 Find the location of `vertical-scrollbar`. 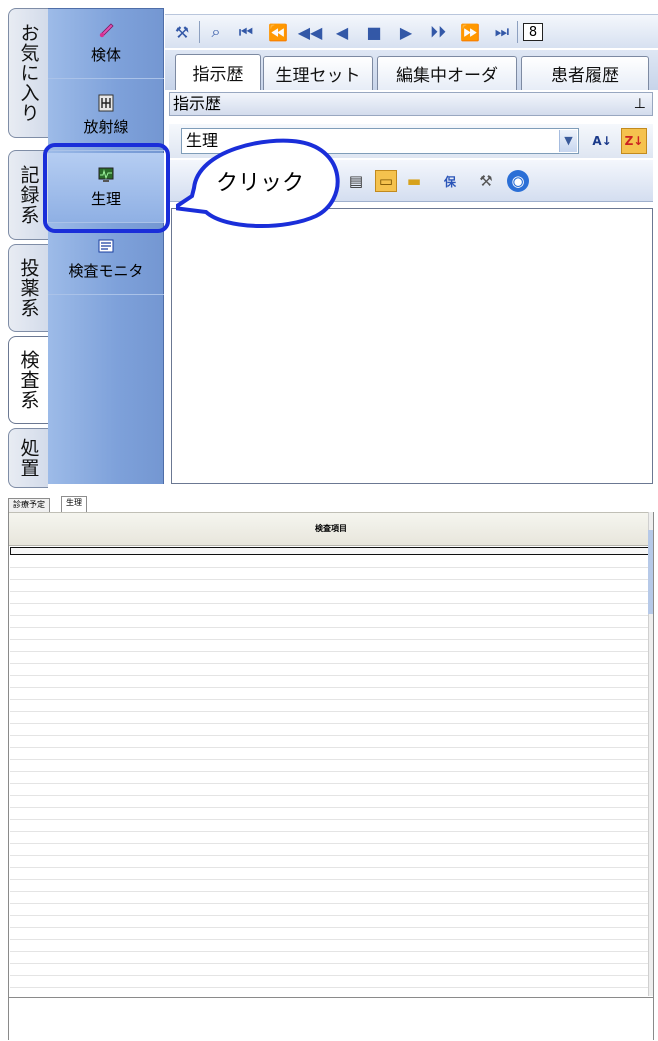

vertical-scrollbar is located at coordinates (650, 754).